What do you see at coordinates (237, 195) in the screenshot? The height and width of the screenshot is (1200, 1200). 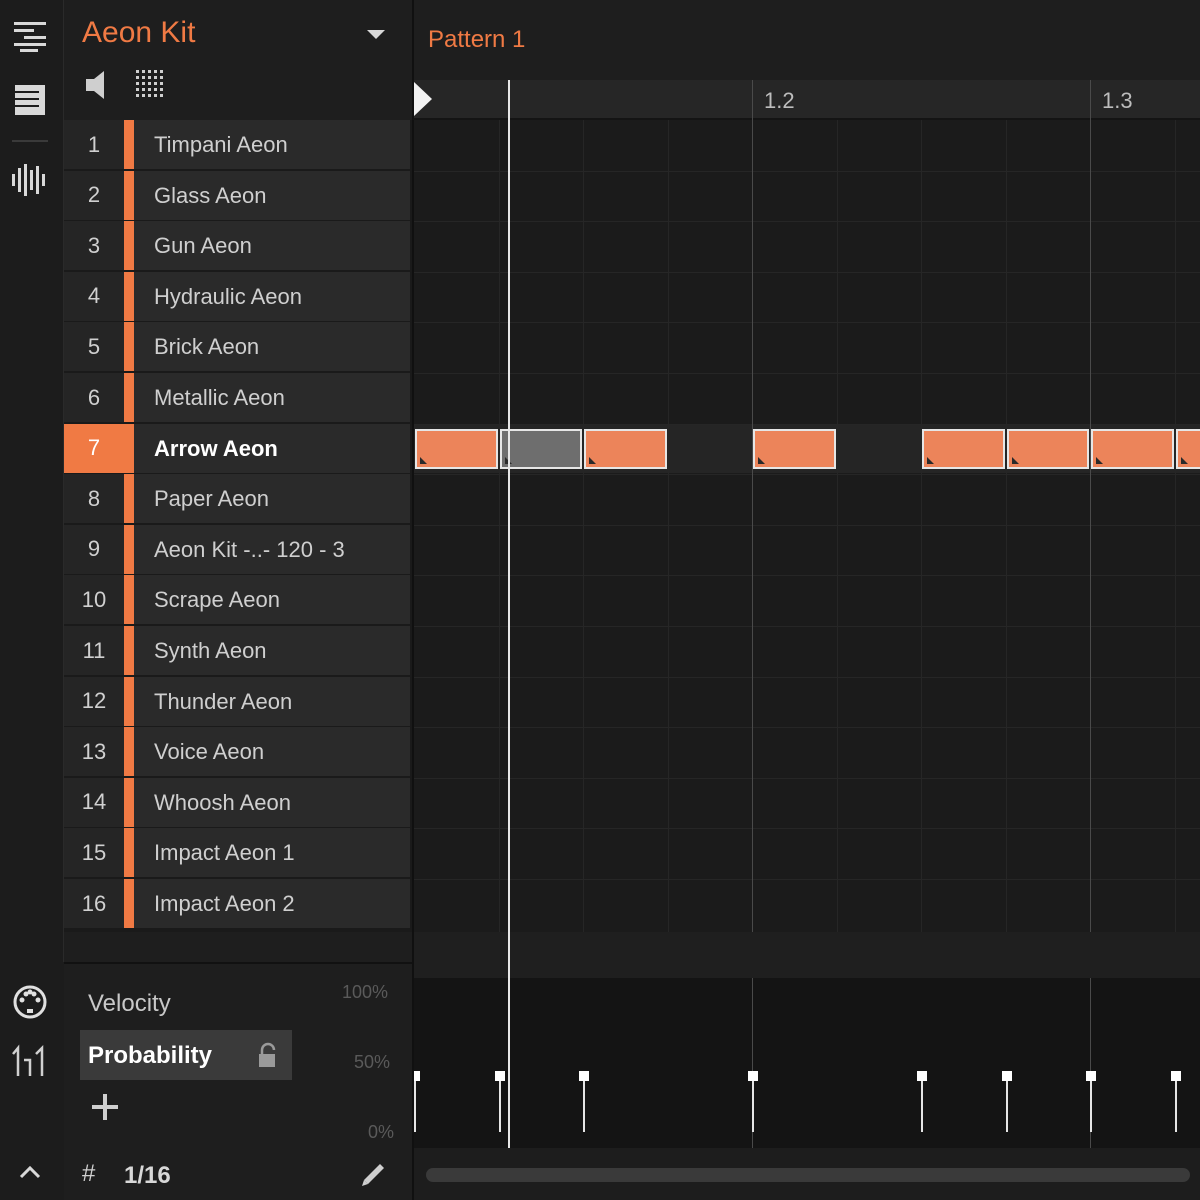 I see `track-row: 2 Glass Aeon` at bounding box center [237, 195].